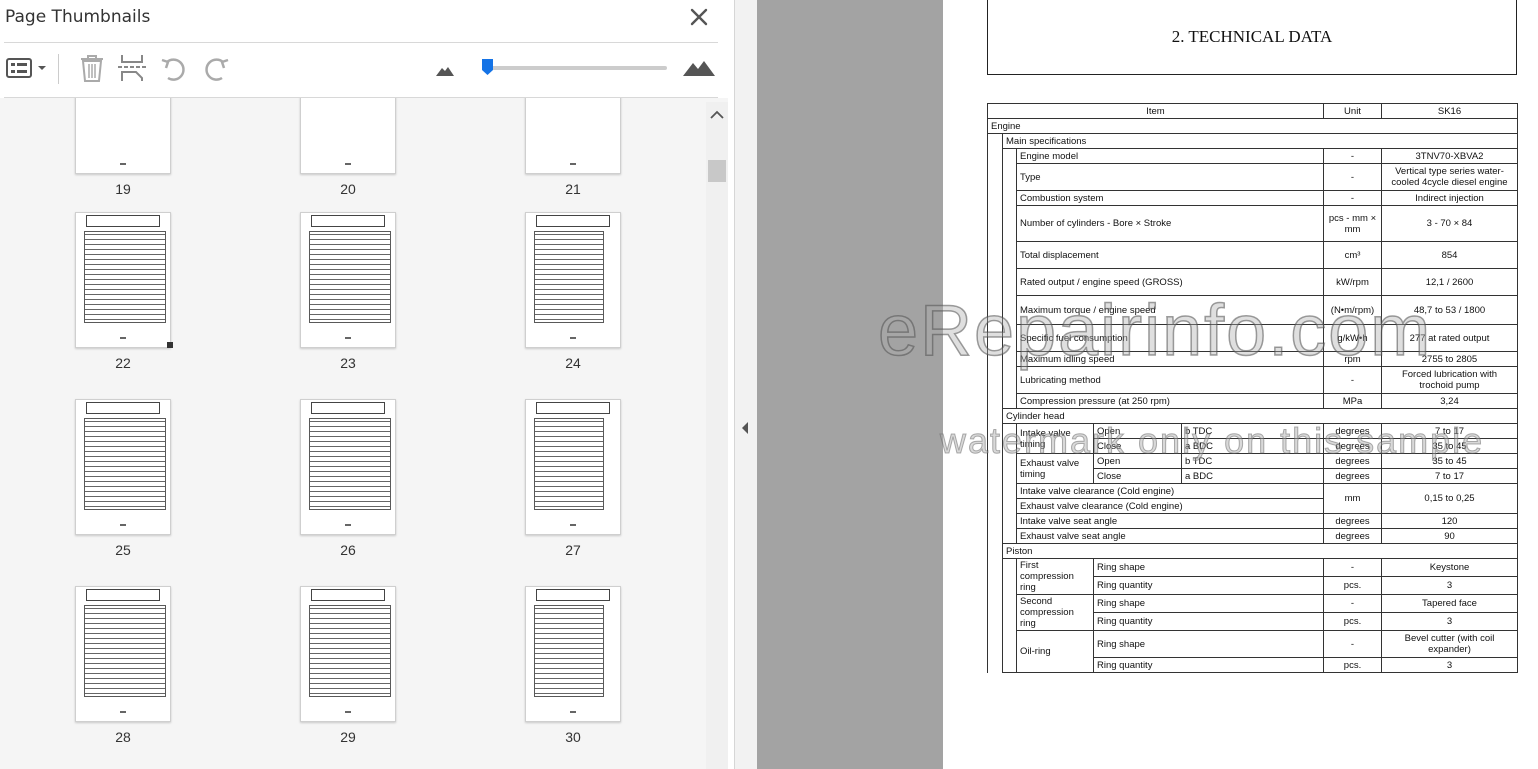  Describe the element at coordinates (1449, 521) in the screenshot. I see `spec-value: 120` at that location.